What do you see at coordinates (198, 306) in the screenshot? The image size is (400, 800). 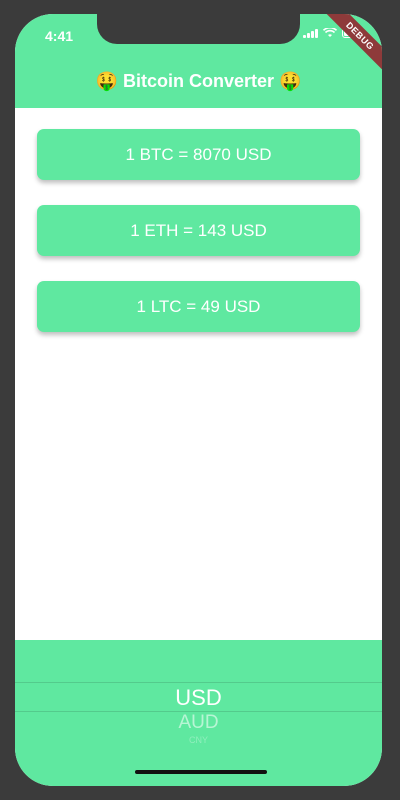 I see `rate-card-ltc: 1 LTC = 49 USD` at bounding box center [198, 306].